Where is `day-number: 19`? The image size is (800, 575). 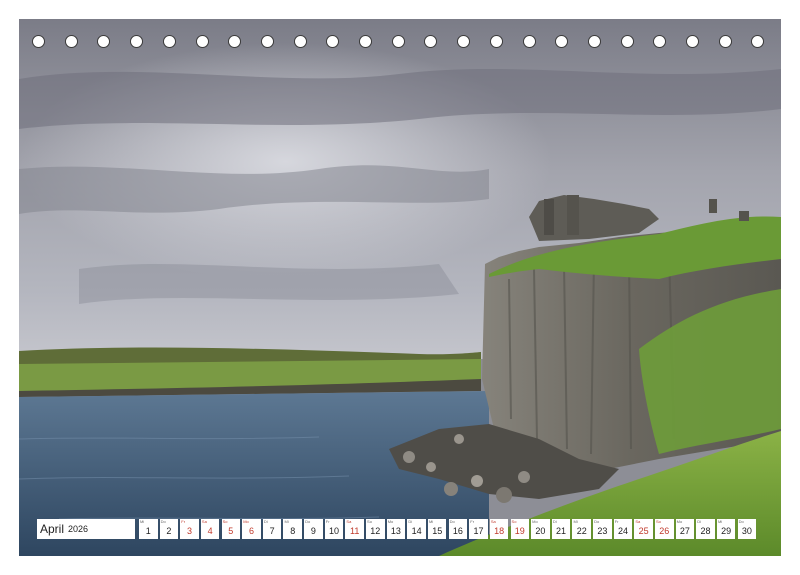 day-number: 19 is located at coordinates (519, 531).